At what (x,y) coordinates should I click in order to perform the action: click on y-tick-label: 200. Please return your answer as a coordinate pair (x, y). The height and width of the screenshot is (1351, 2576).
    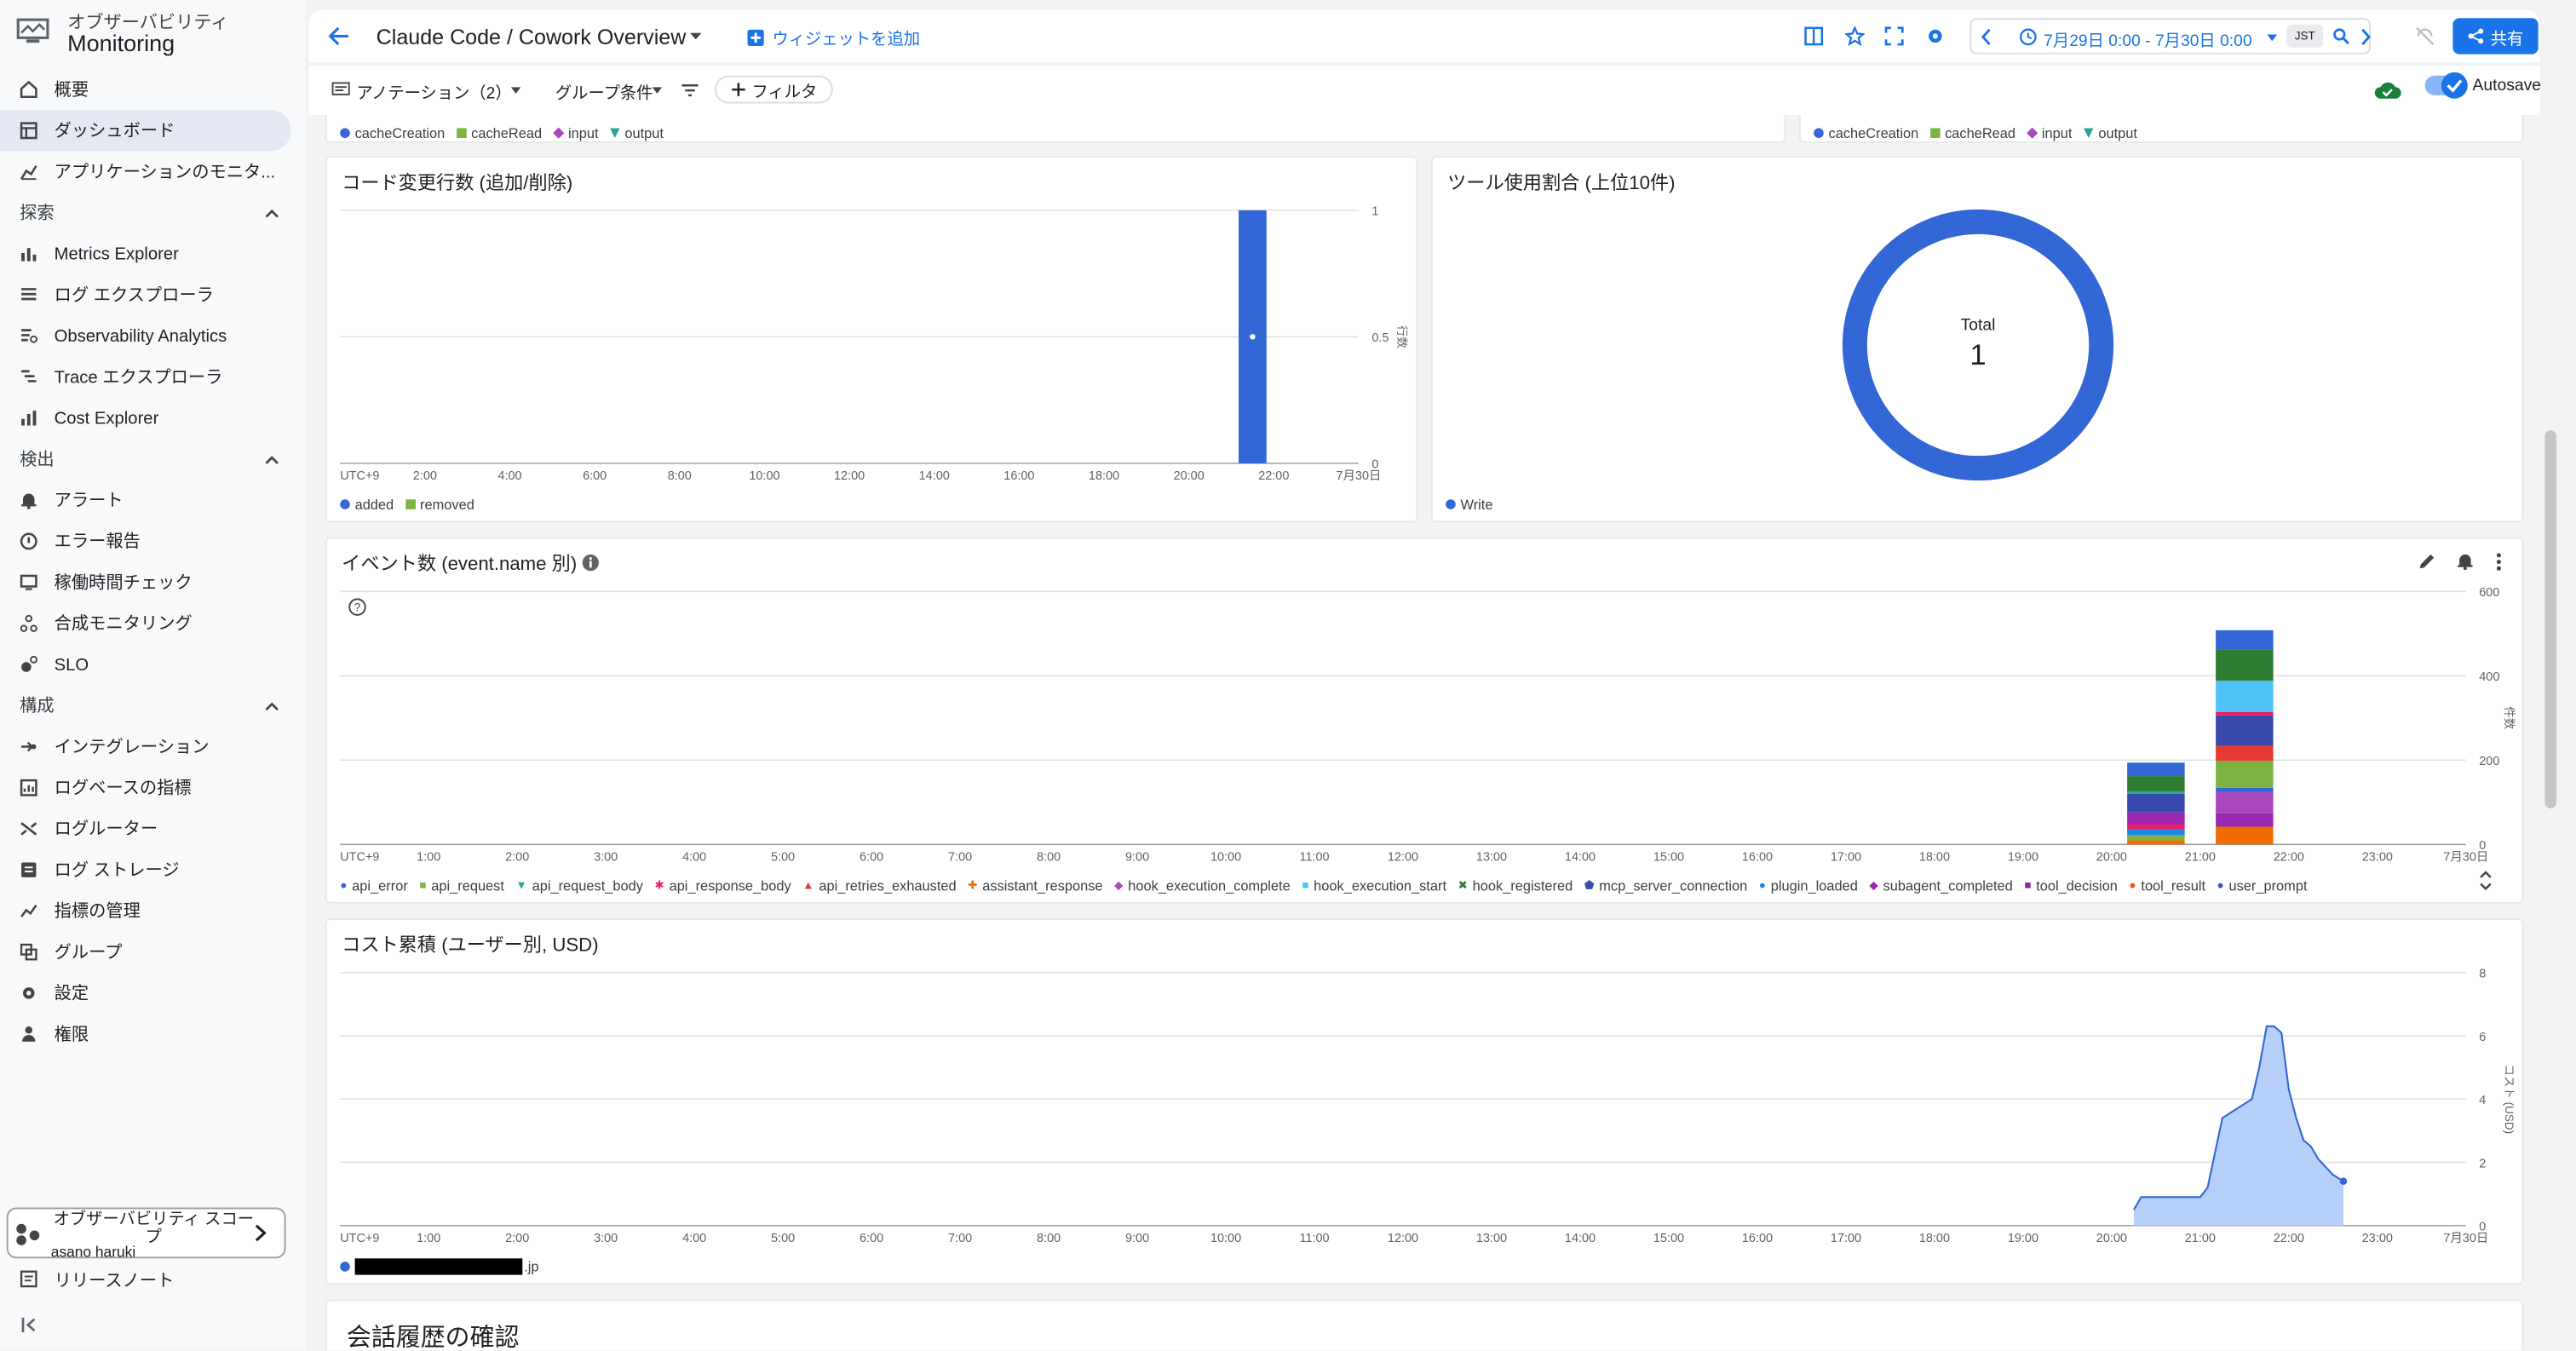
    Looking at the image, I should click on (2489, 762).